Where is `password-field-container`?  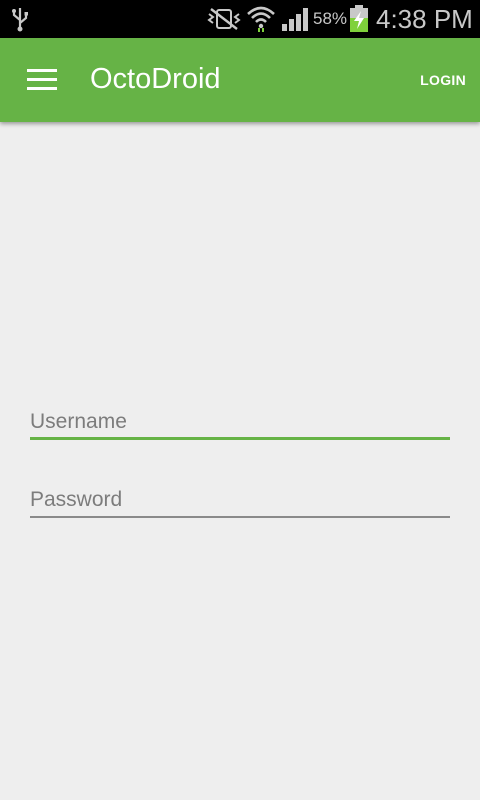
password-field-container is located at coordinates (240, 501).